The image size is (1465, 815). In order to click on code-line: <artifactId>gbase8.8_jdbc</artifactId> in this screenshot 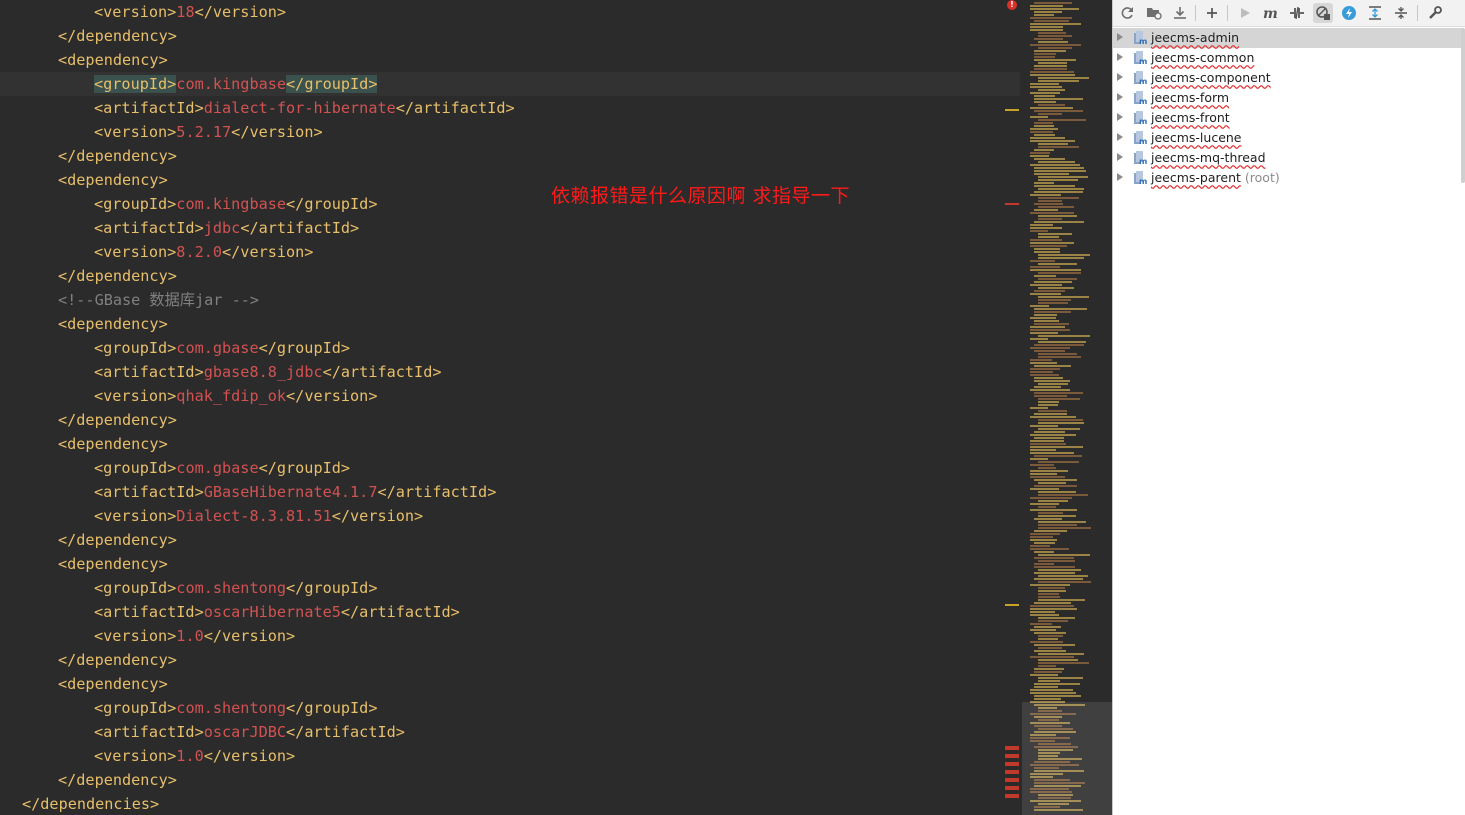, I will do `click(510, 372)`.